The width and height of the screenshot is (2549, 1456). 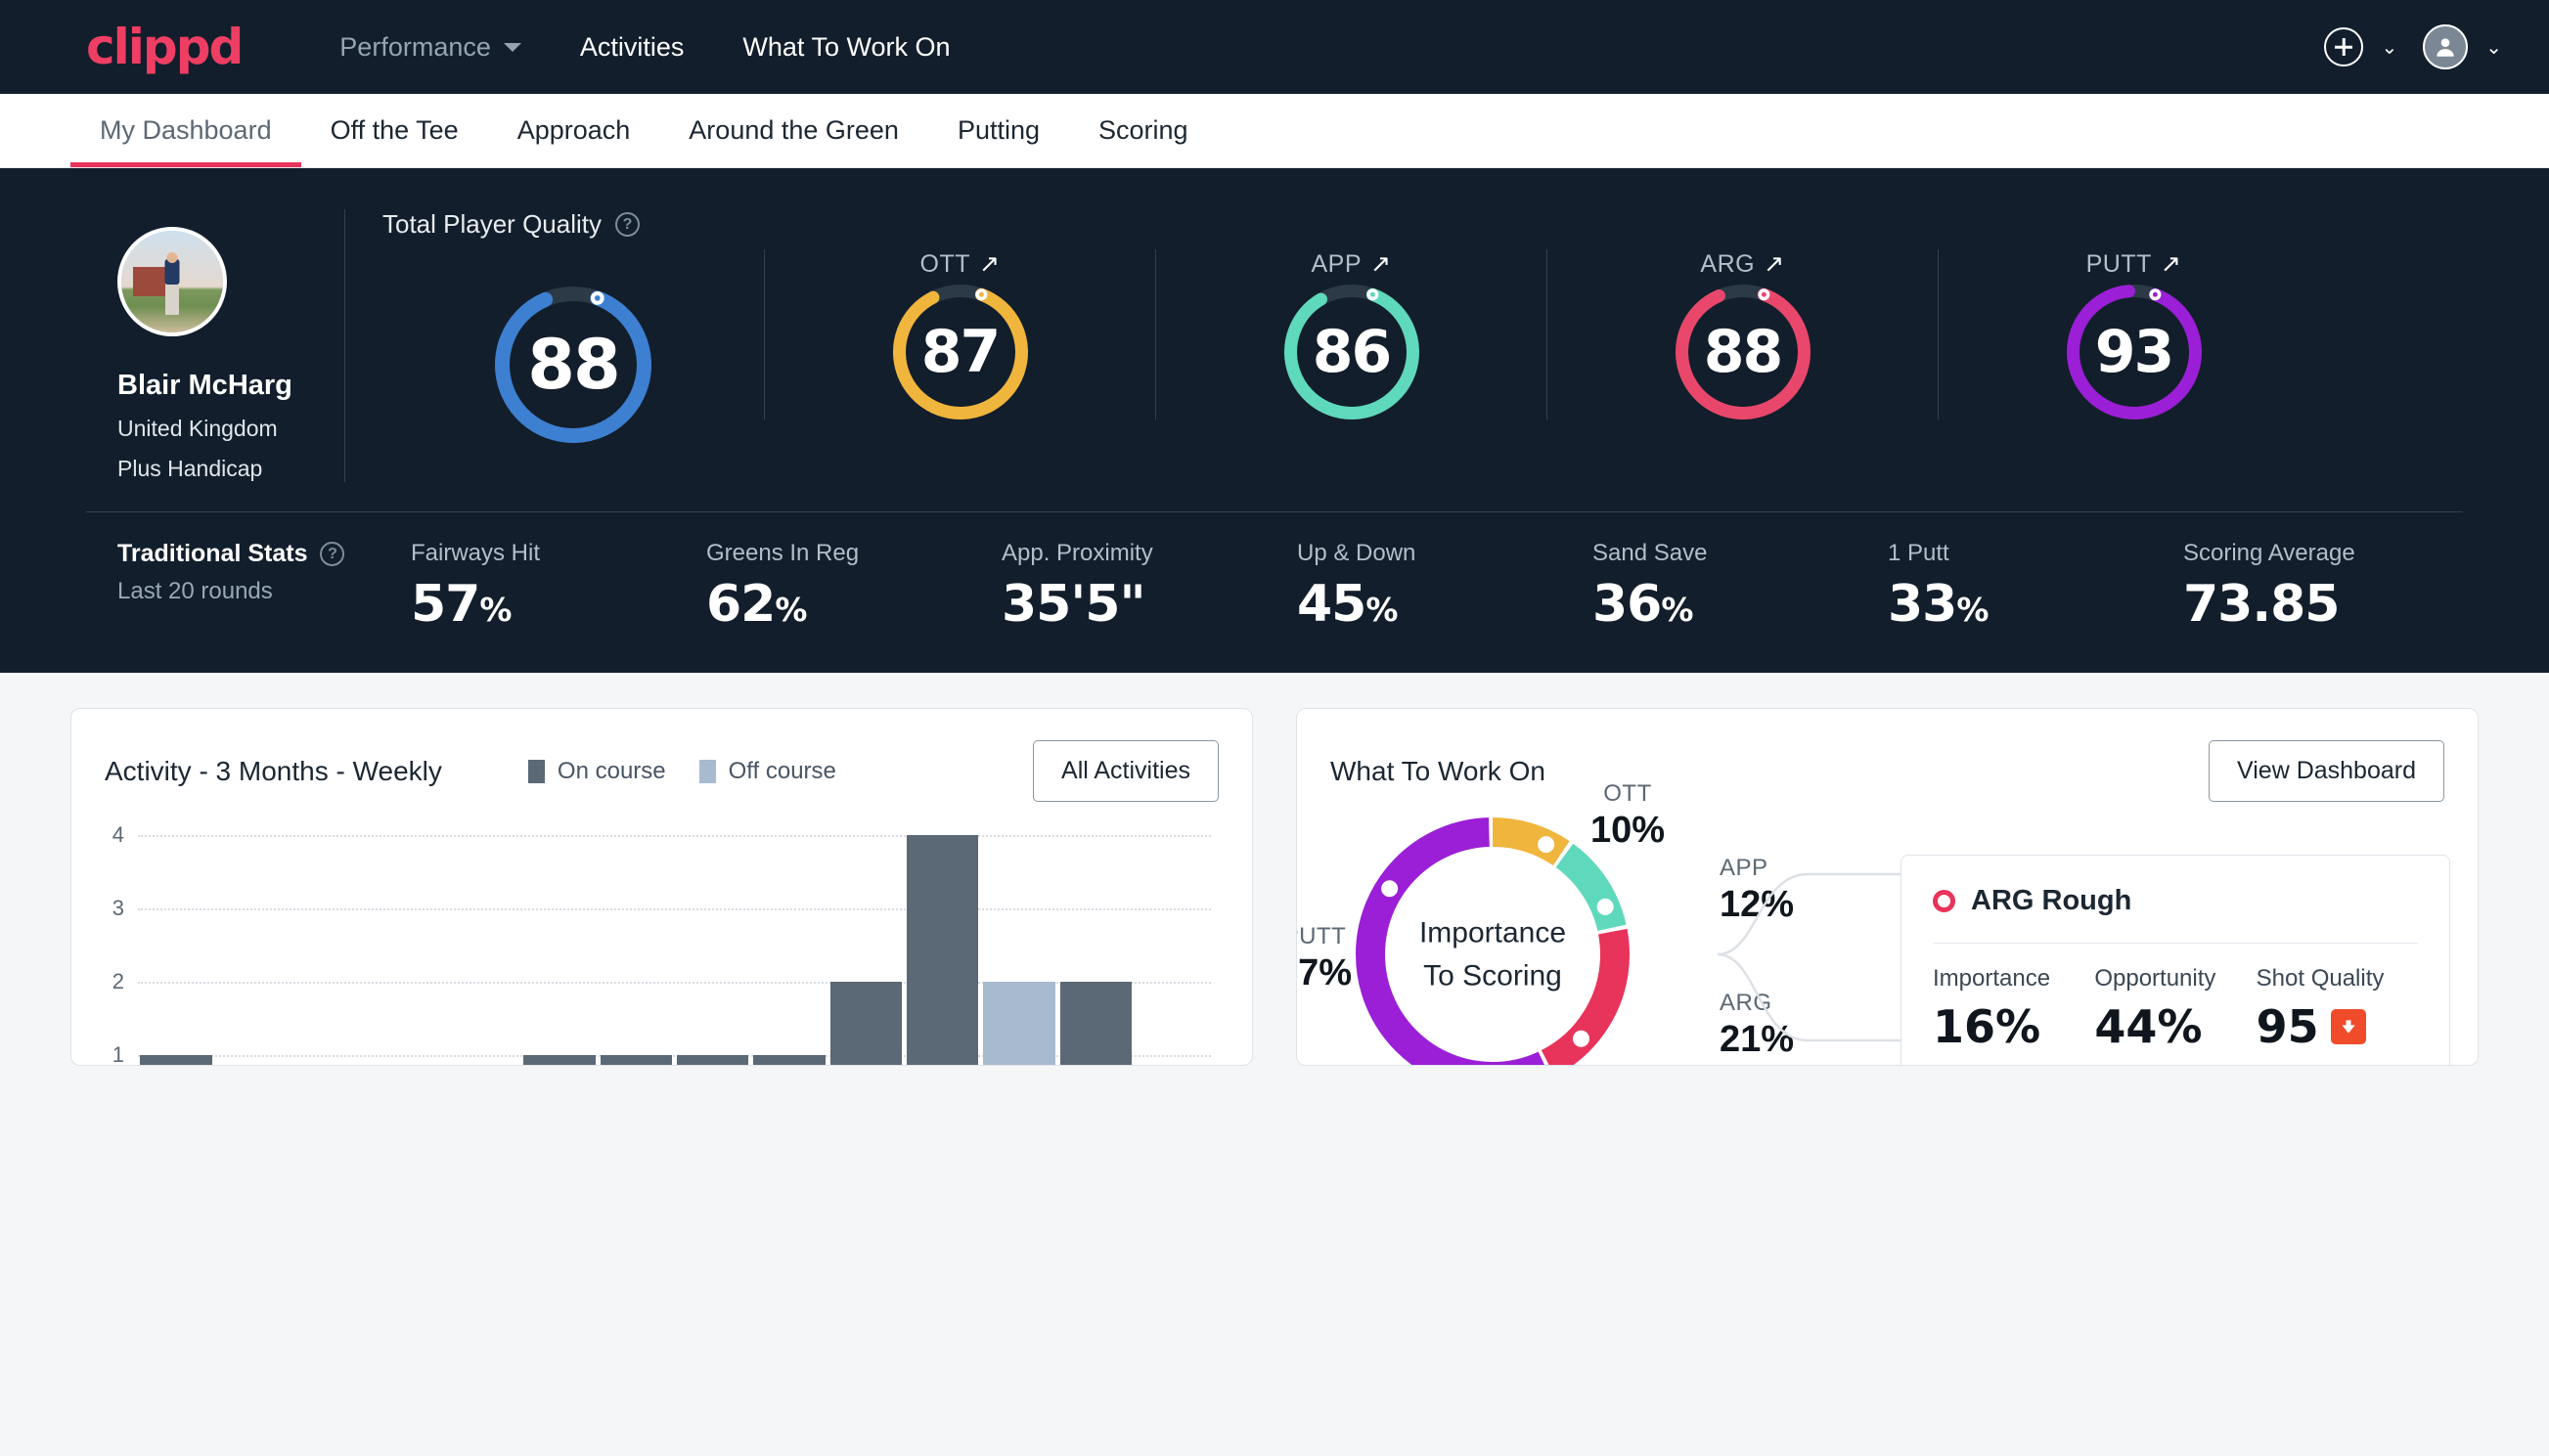 I want to click on nav-label-performance: Performance, so click(x=415, y=46).